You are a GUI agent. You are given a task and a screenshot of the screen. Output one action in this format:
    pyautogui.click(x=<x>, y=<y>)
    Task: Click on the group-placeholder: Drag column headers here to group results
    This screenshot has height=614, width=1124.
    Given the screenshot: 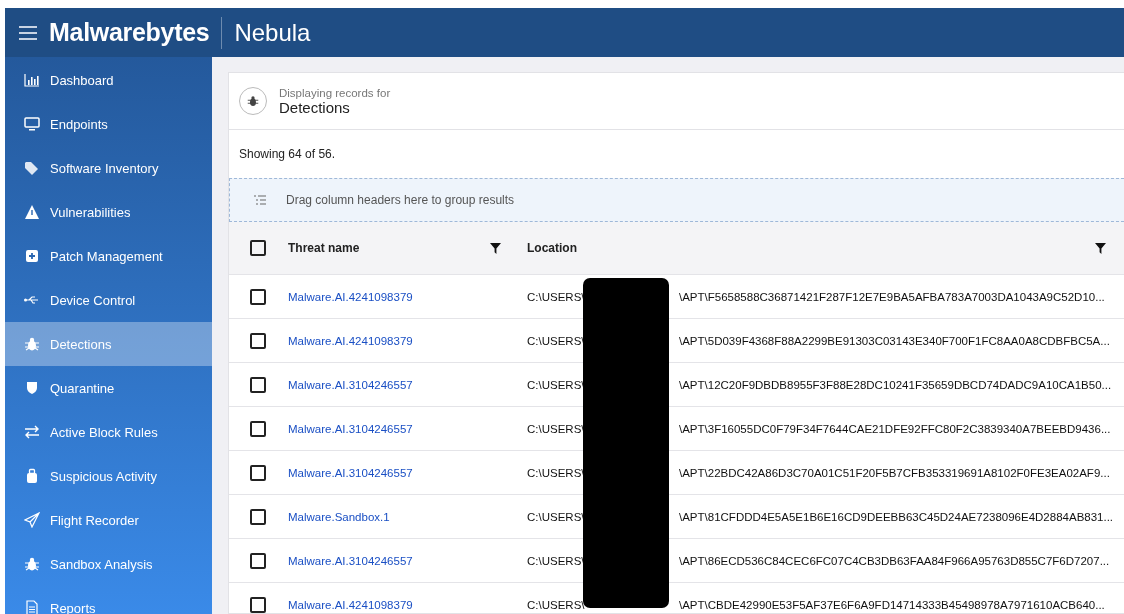 What is the action you would take?
    pyautogui.click(x=400, y=200)
    